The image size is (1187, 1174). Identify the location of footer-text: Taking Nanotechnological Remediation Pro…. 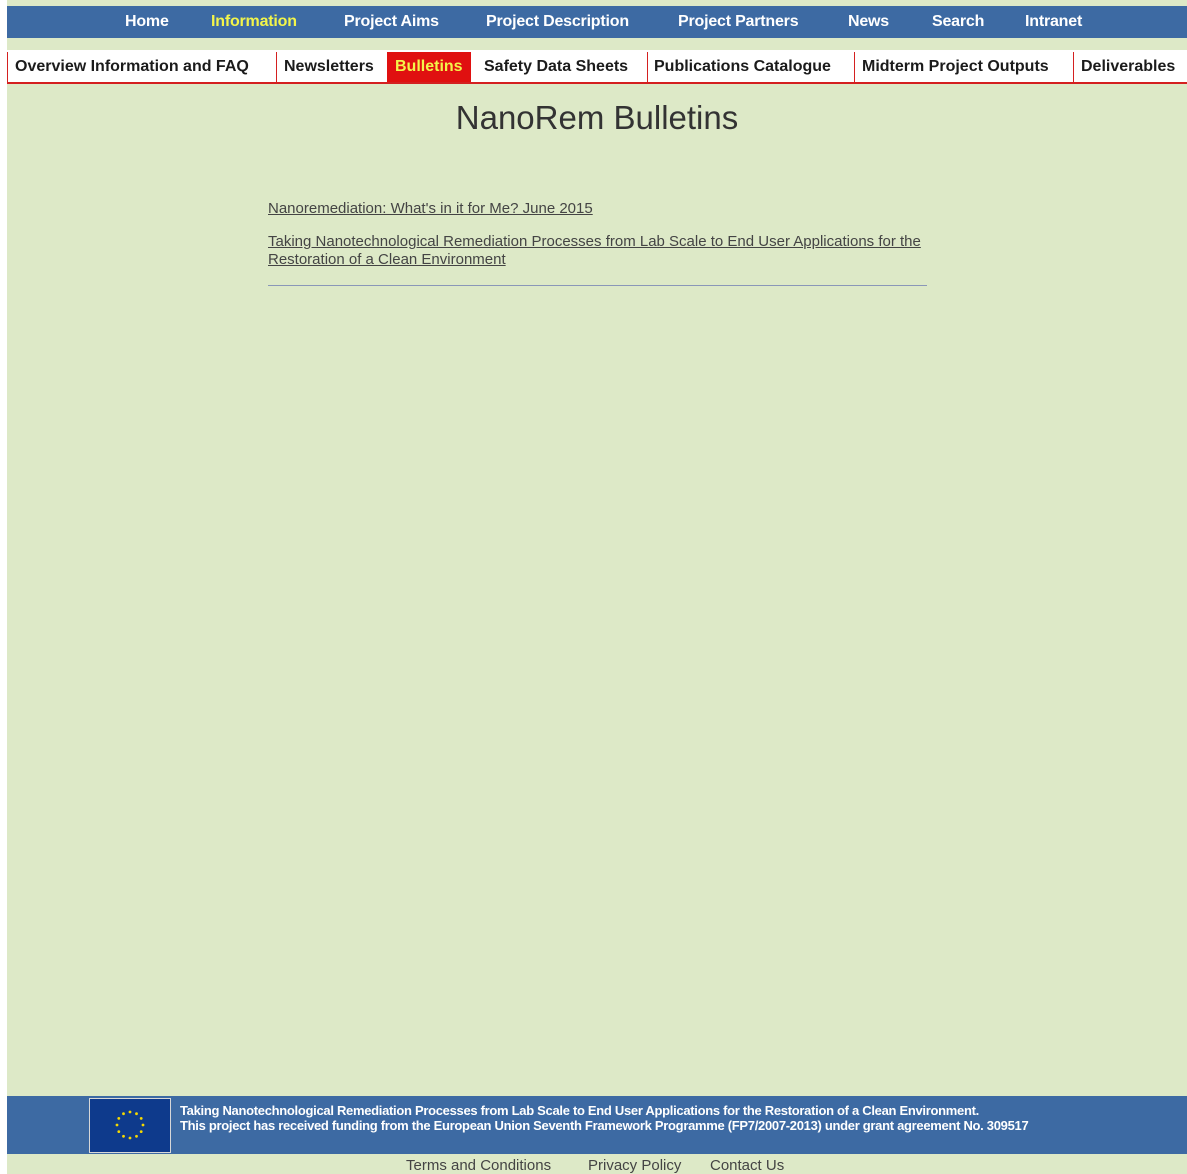
(604, 1118).